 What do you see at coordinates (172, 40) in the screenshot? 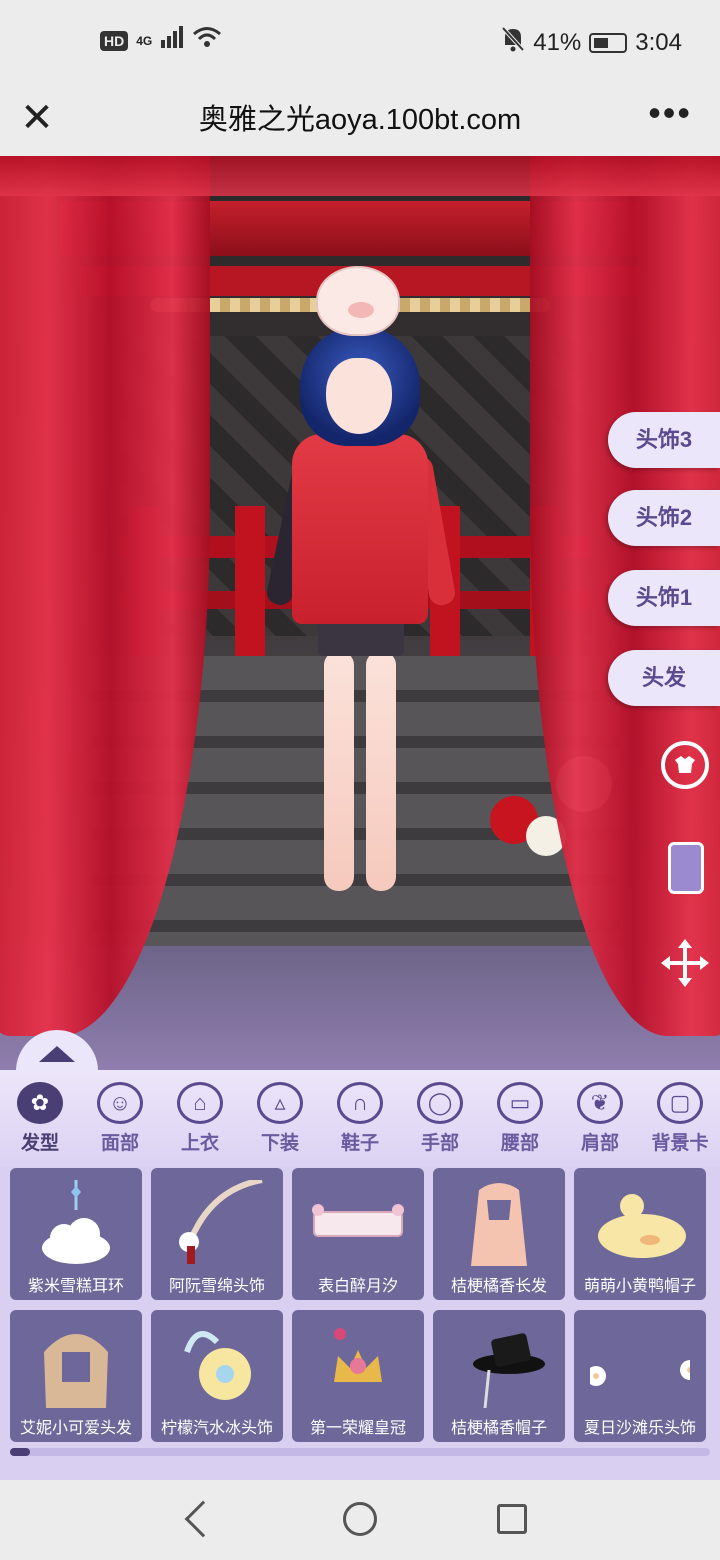
I see `signal-icon` at bounding box center [172, 40].